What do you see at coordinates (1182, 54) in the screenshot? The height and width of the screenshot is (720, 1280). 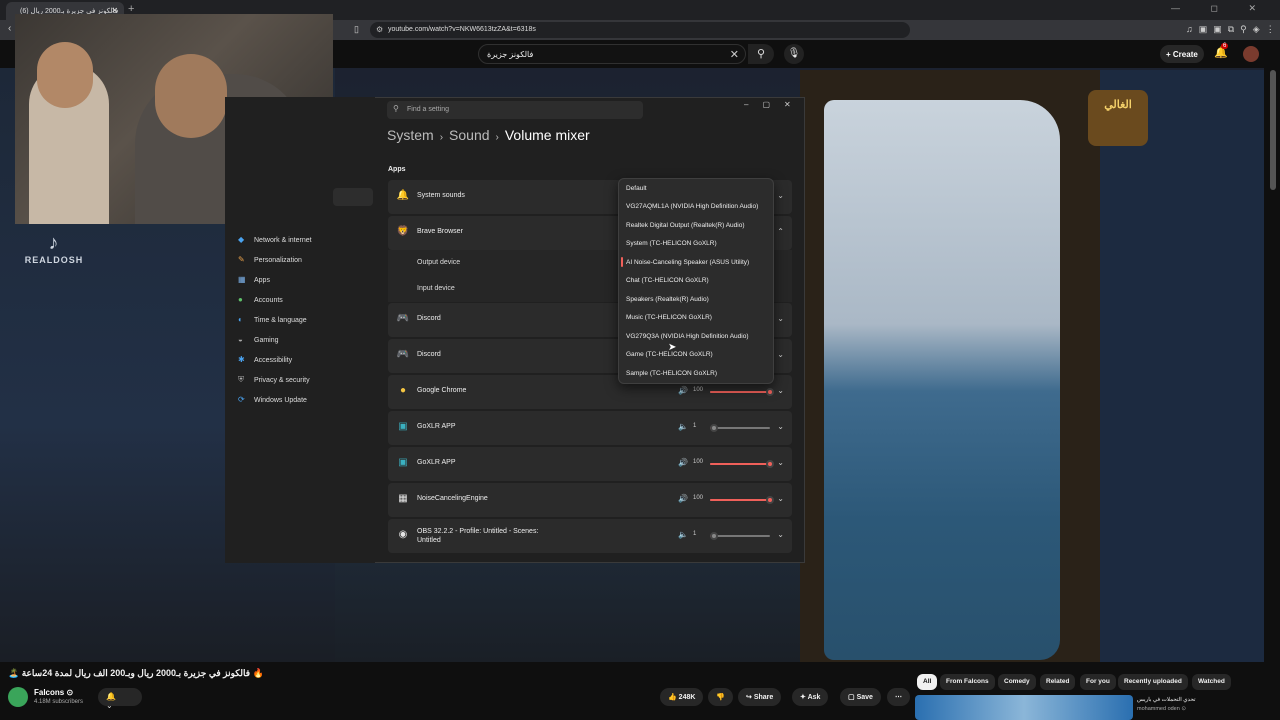 I see `create-button: + Create` at bounding box center [1182, 54].